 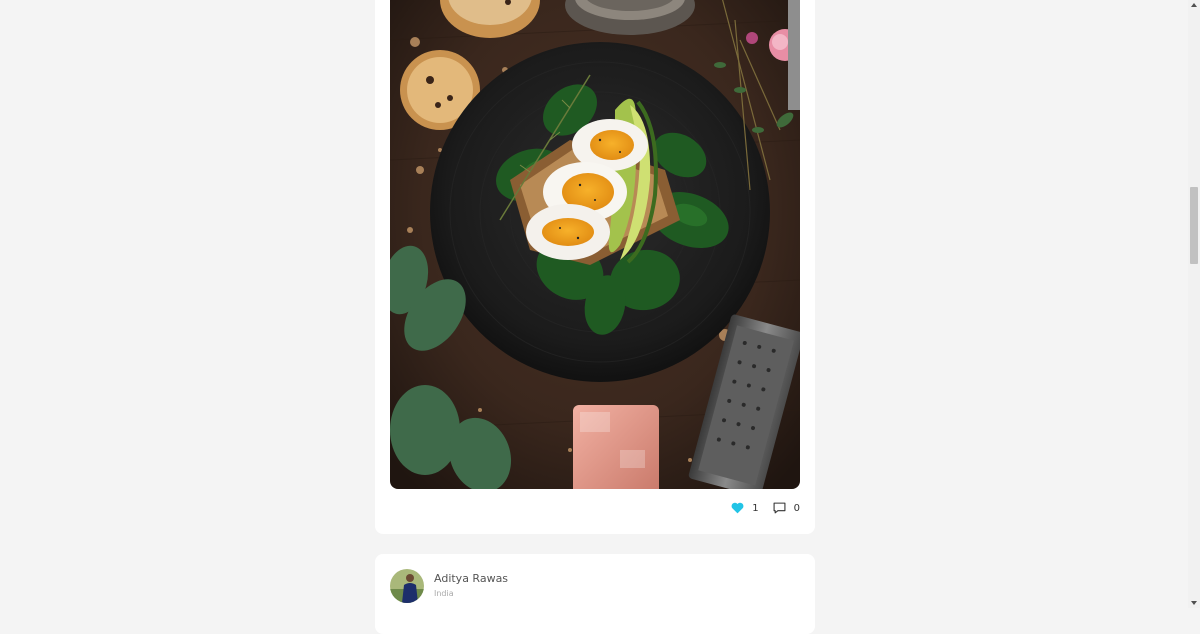 What do you see at coordinates (444, 593) in the screenshot?
I see `author-location: India` at bounding box center [444, 593].